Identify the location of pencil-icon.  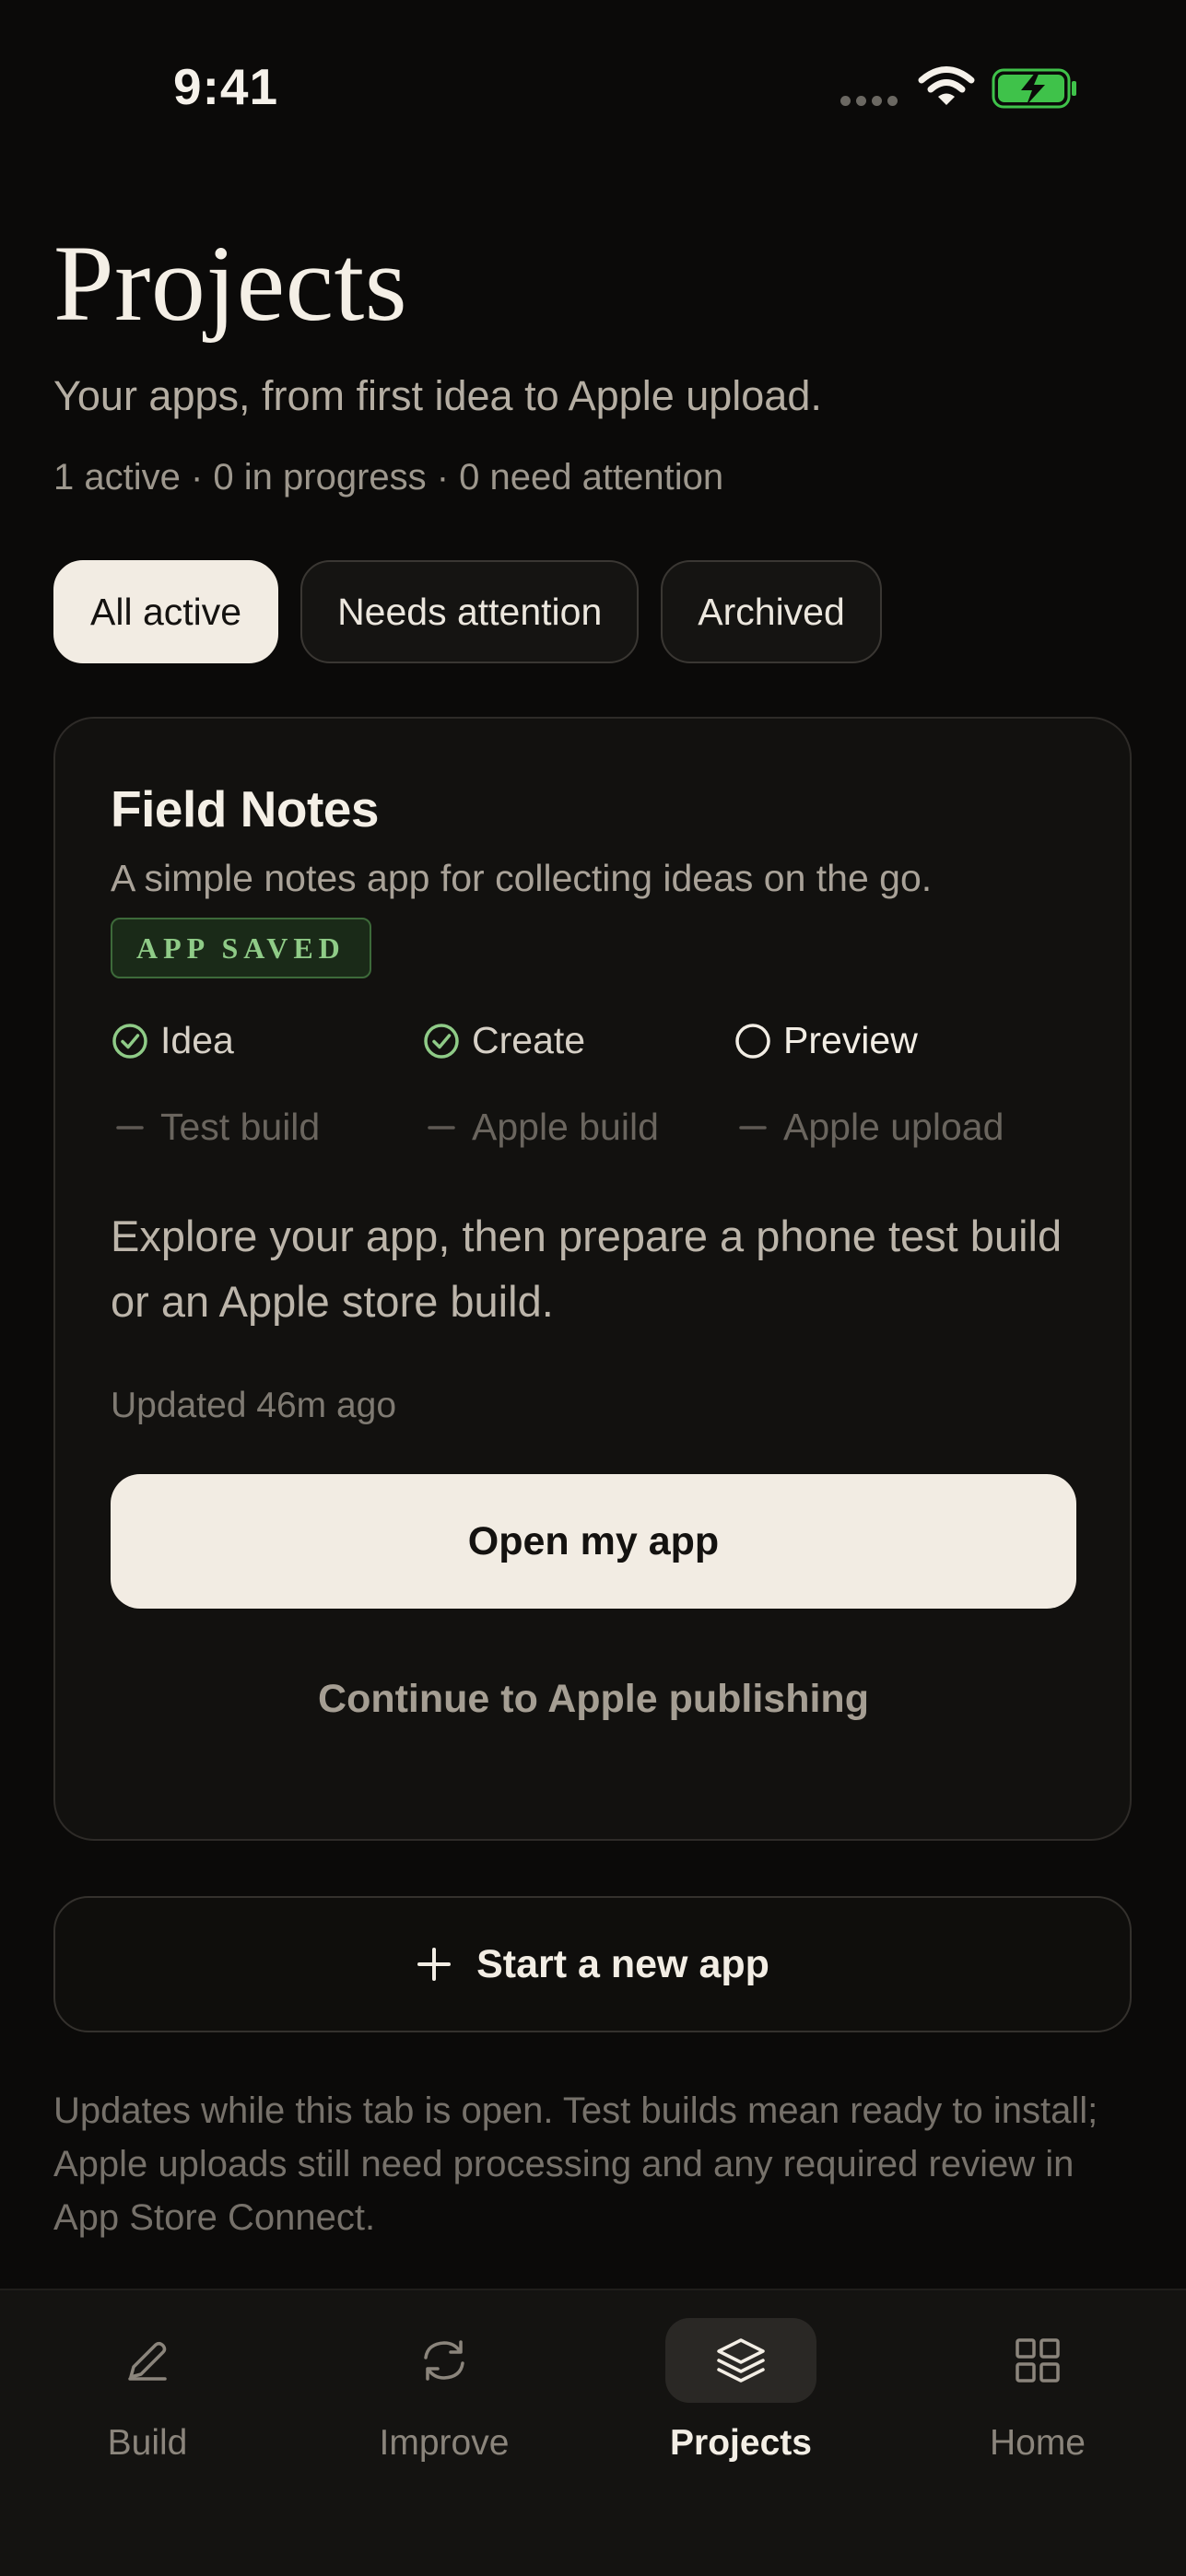
(147, 2360).